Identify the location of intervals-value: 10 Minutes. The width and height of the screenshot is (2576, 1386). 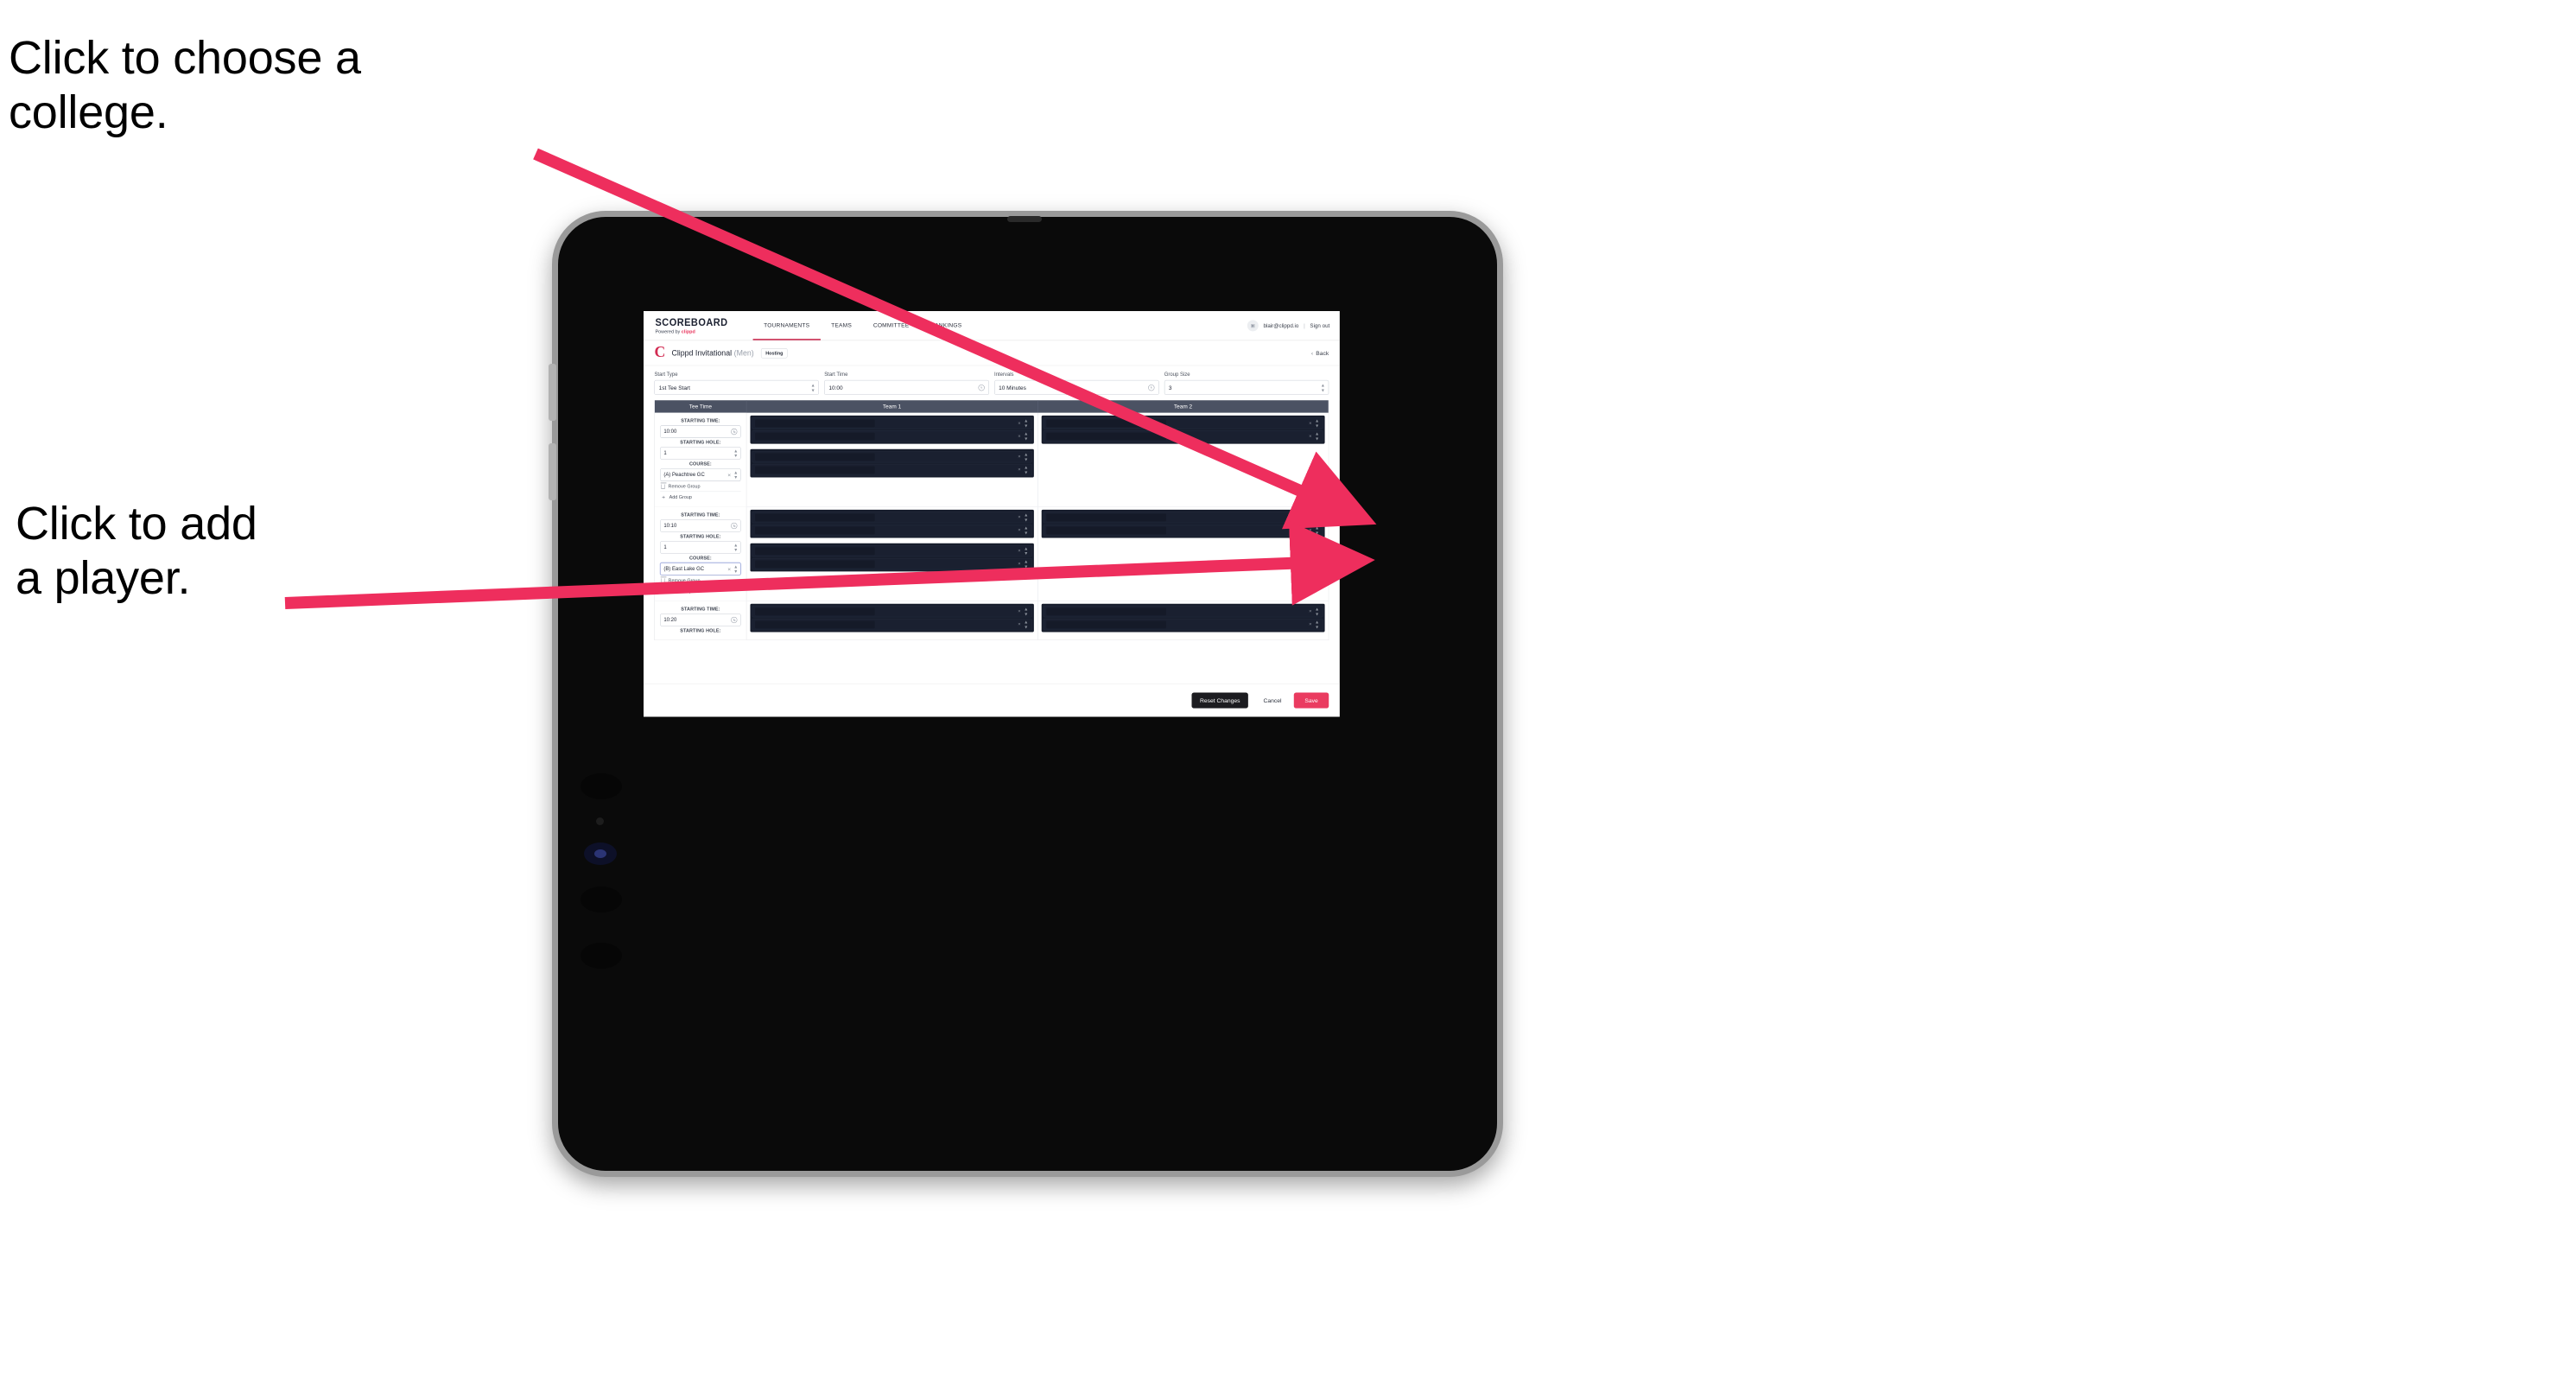
(1012, 387).